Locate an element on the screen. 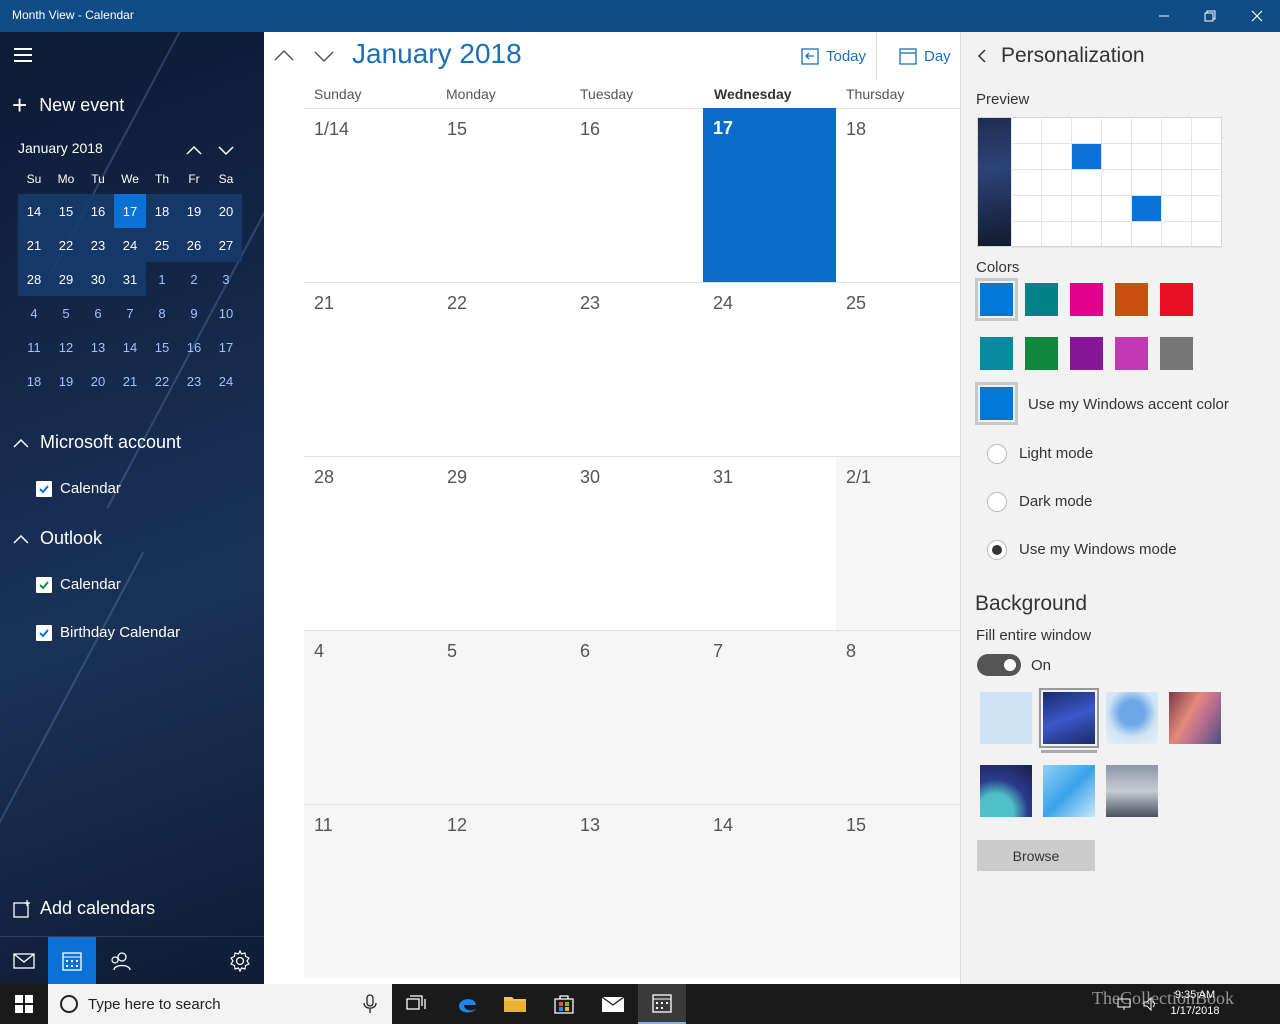 The image size is (1280, 1024). next-month-button is located at coordinates (324, 56).